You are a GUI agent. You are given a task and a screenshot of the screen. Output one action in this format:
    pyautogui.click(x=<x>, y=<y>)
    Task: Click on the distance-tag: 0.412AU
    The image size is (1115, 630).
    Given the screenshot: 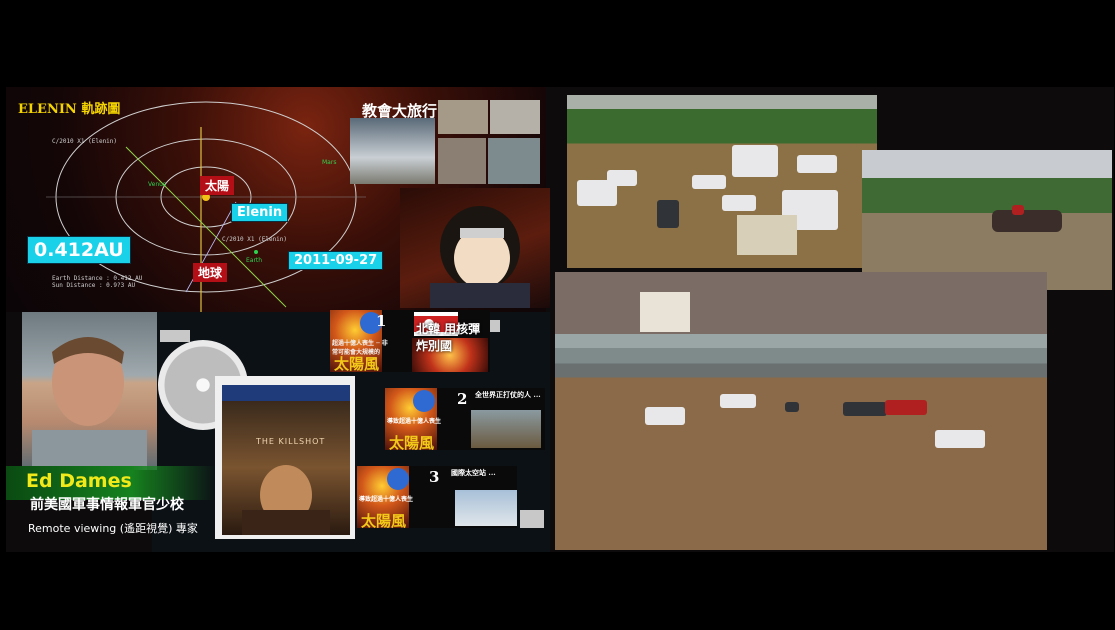 What is the action you would take?
    pyautogui.click(x=79, y=250)
    